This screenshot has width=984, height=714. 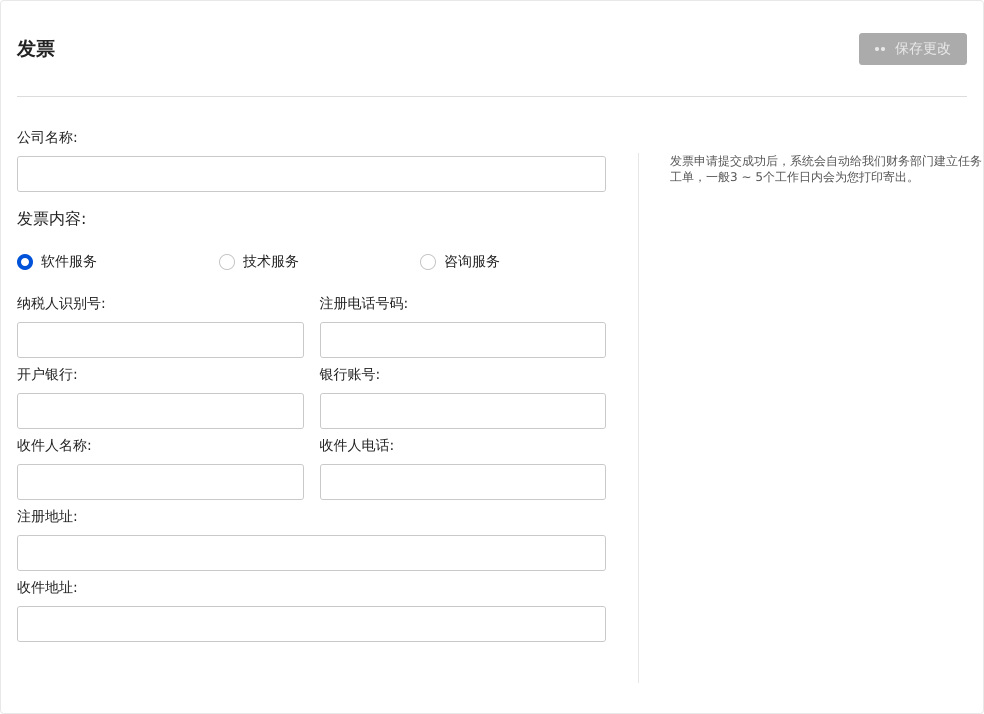 I want to click on radio-label: 软件服务, so click(x=69, y=262).